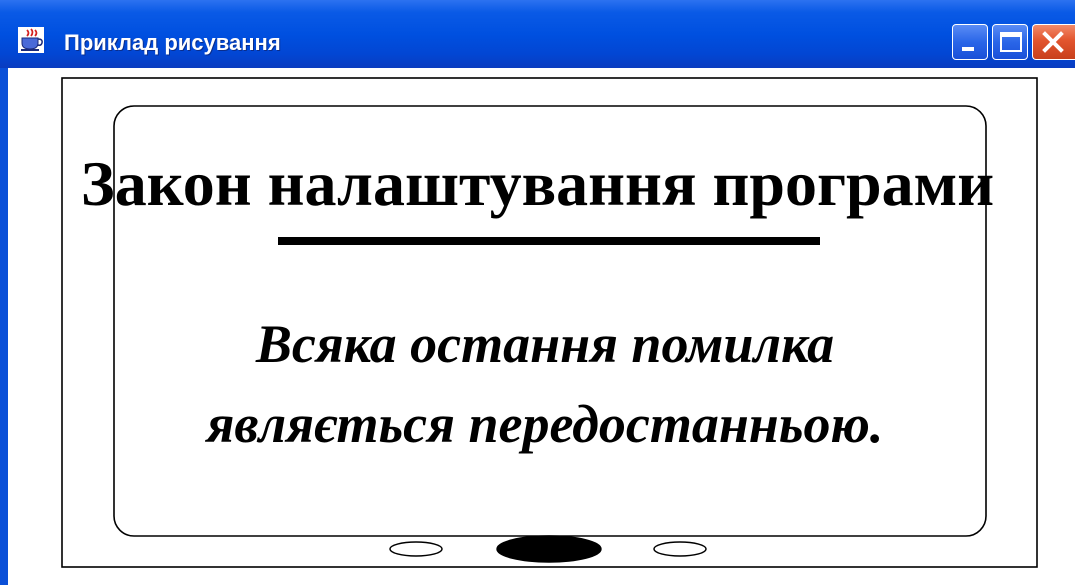 This screenshot has width=1075, height=585. What do you see at coordinates (545, 424) in the screenshot?
I see `quote-line-2: являється передостанньою.` at bounding box center [545, 424].